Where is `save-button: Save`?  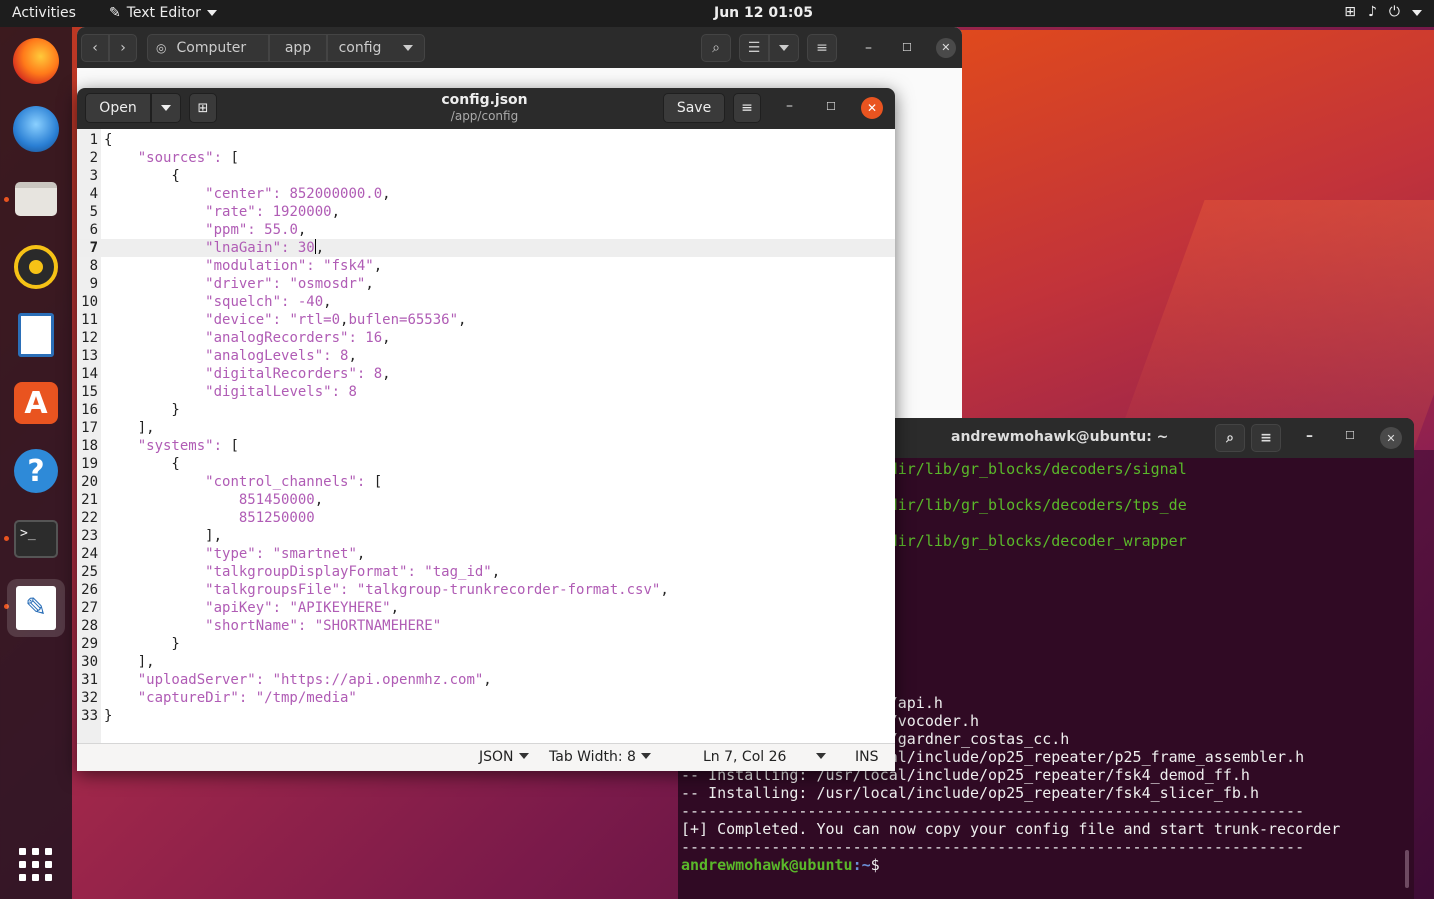 save-button: Save is located at coordinates (694, 108).